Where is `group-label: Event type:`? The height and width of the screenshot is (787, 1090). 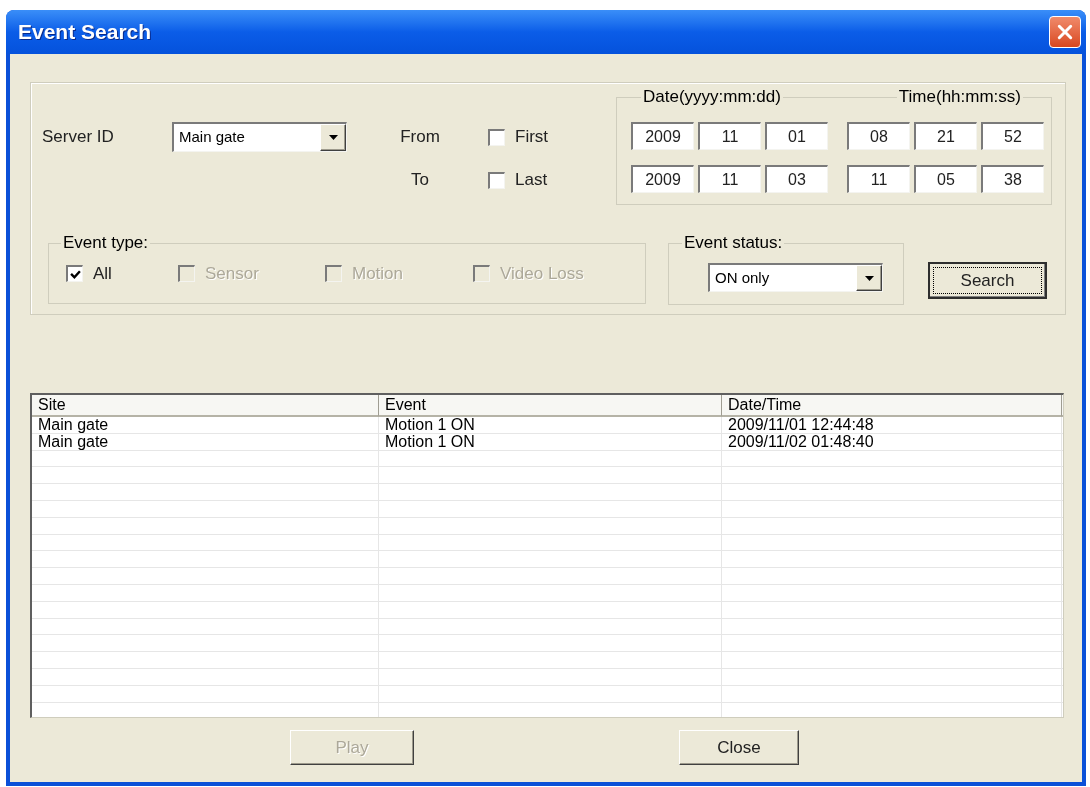
group-label: Event type: is located at coordinates (106, 243).